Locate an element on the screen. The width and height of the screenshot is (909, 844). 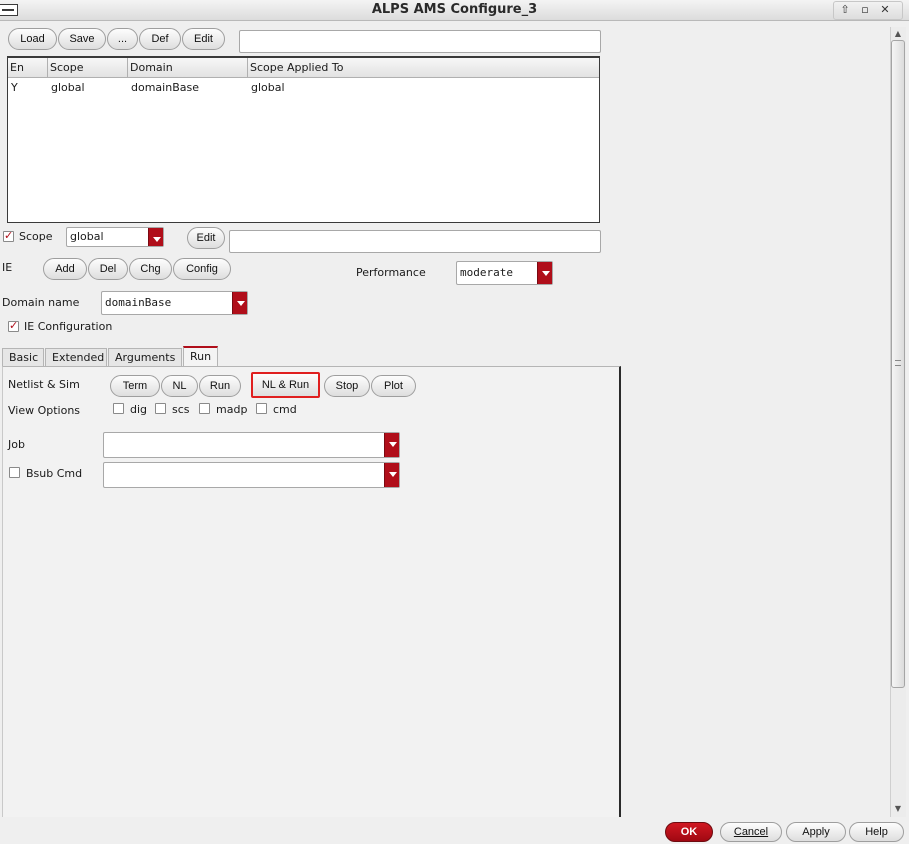
scs-label: scs is located at coordinates (181, 409).